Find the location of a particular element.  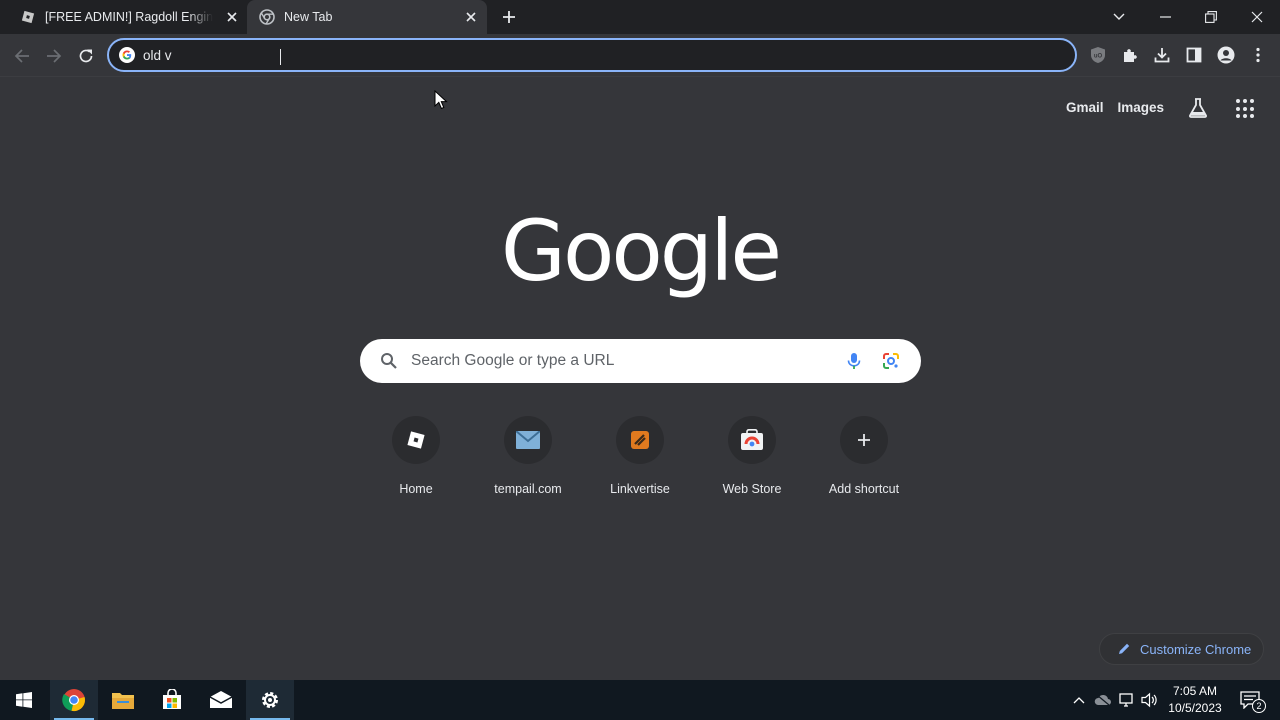

taskbar-chrome-icon is located at coordinates (74, 700).